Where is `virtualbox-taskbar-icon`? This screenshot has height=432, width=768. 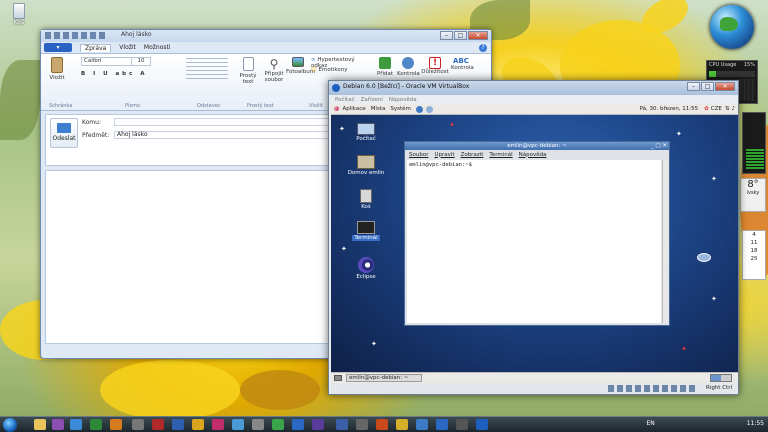
virtualbox-taskbar-icon is located at coordinates (482, 424).